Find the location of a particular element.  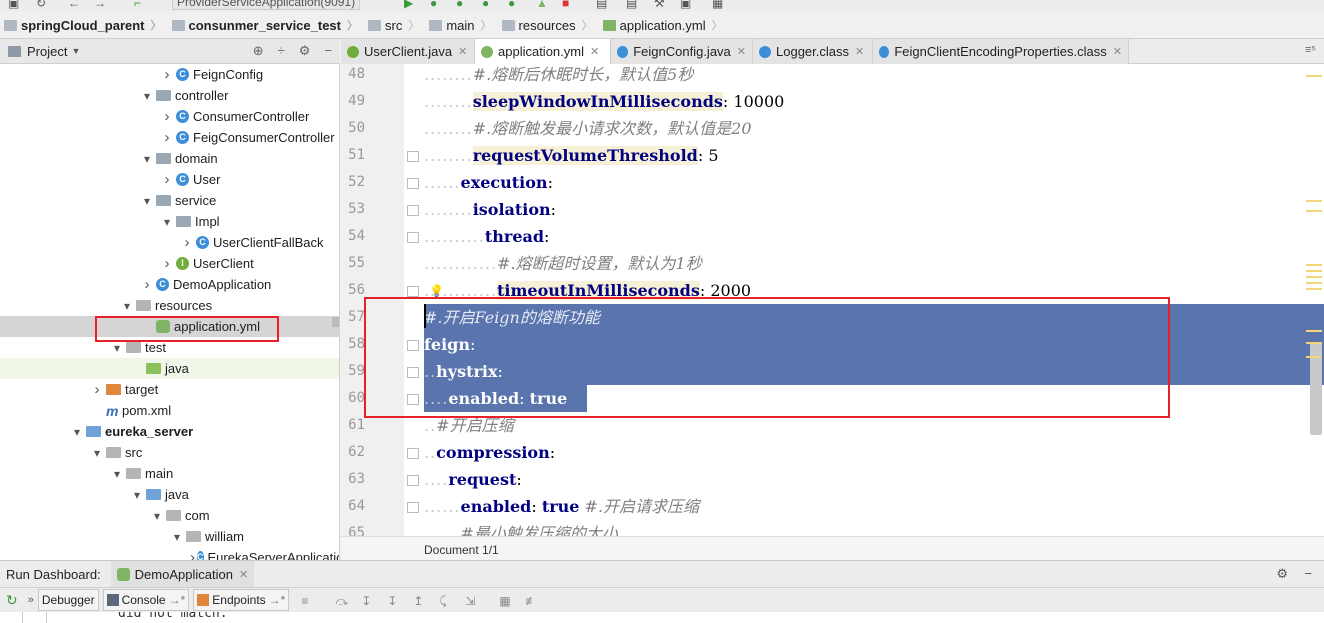

tree-node: ▾ eureka_server is located at coordinates (169, 431).